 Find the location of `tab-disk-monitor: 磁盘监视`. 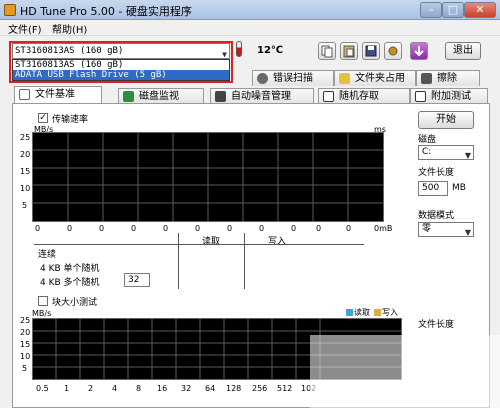

tab-disk-monitor: 磁盘监视 is located at coordinates (161, 96).